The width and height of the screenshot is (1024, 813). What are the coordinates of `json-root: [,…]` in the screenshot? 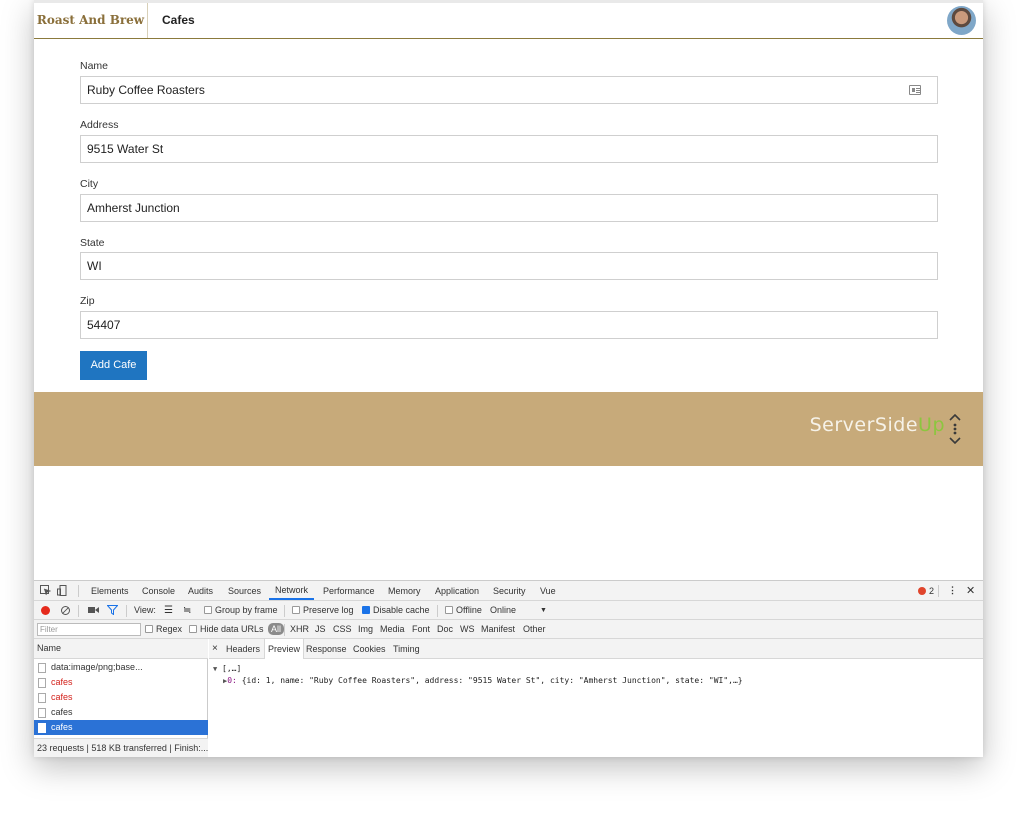 It's located at (232, 668).